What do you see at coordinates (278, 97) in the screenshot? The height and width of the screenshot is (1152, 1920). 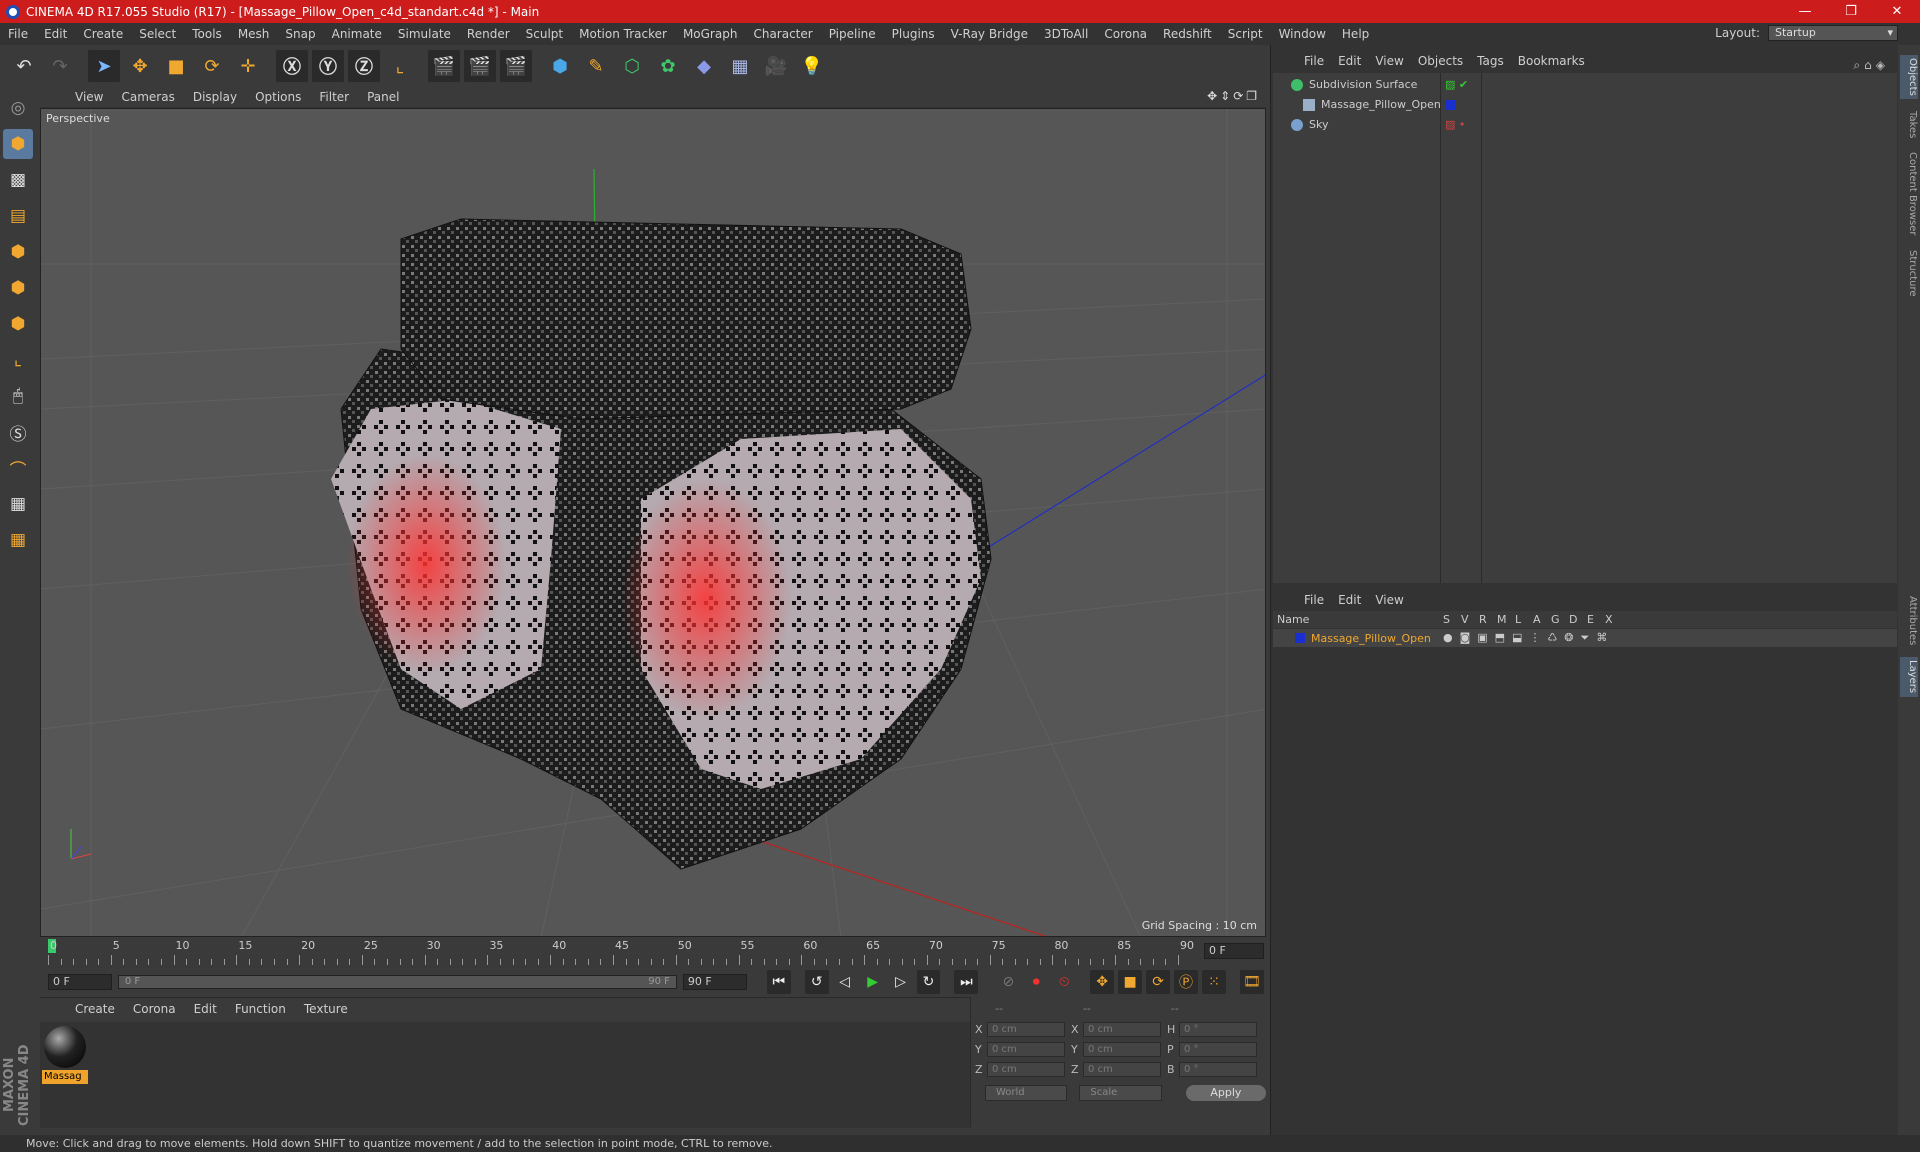 I see `viewport-menu-options: Options` at bounding box center [278, 97].